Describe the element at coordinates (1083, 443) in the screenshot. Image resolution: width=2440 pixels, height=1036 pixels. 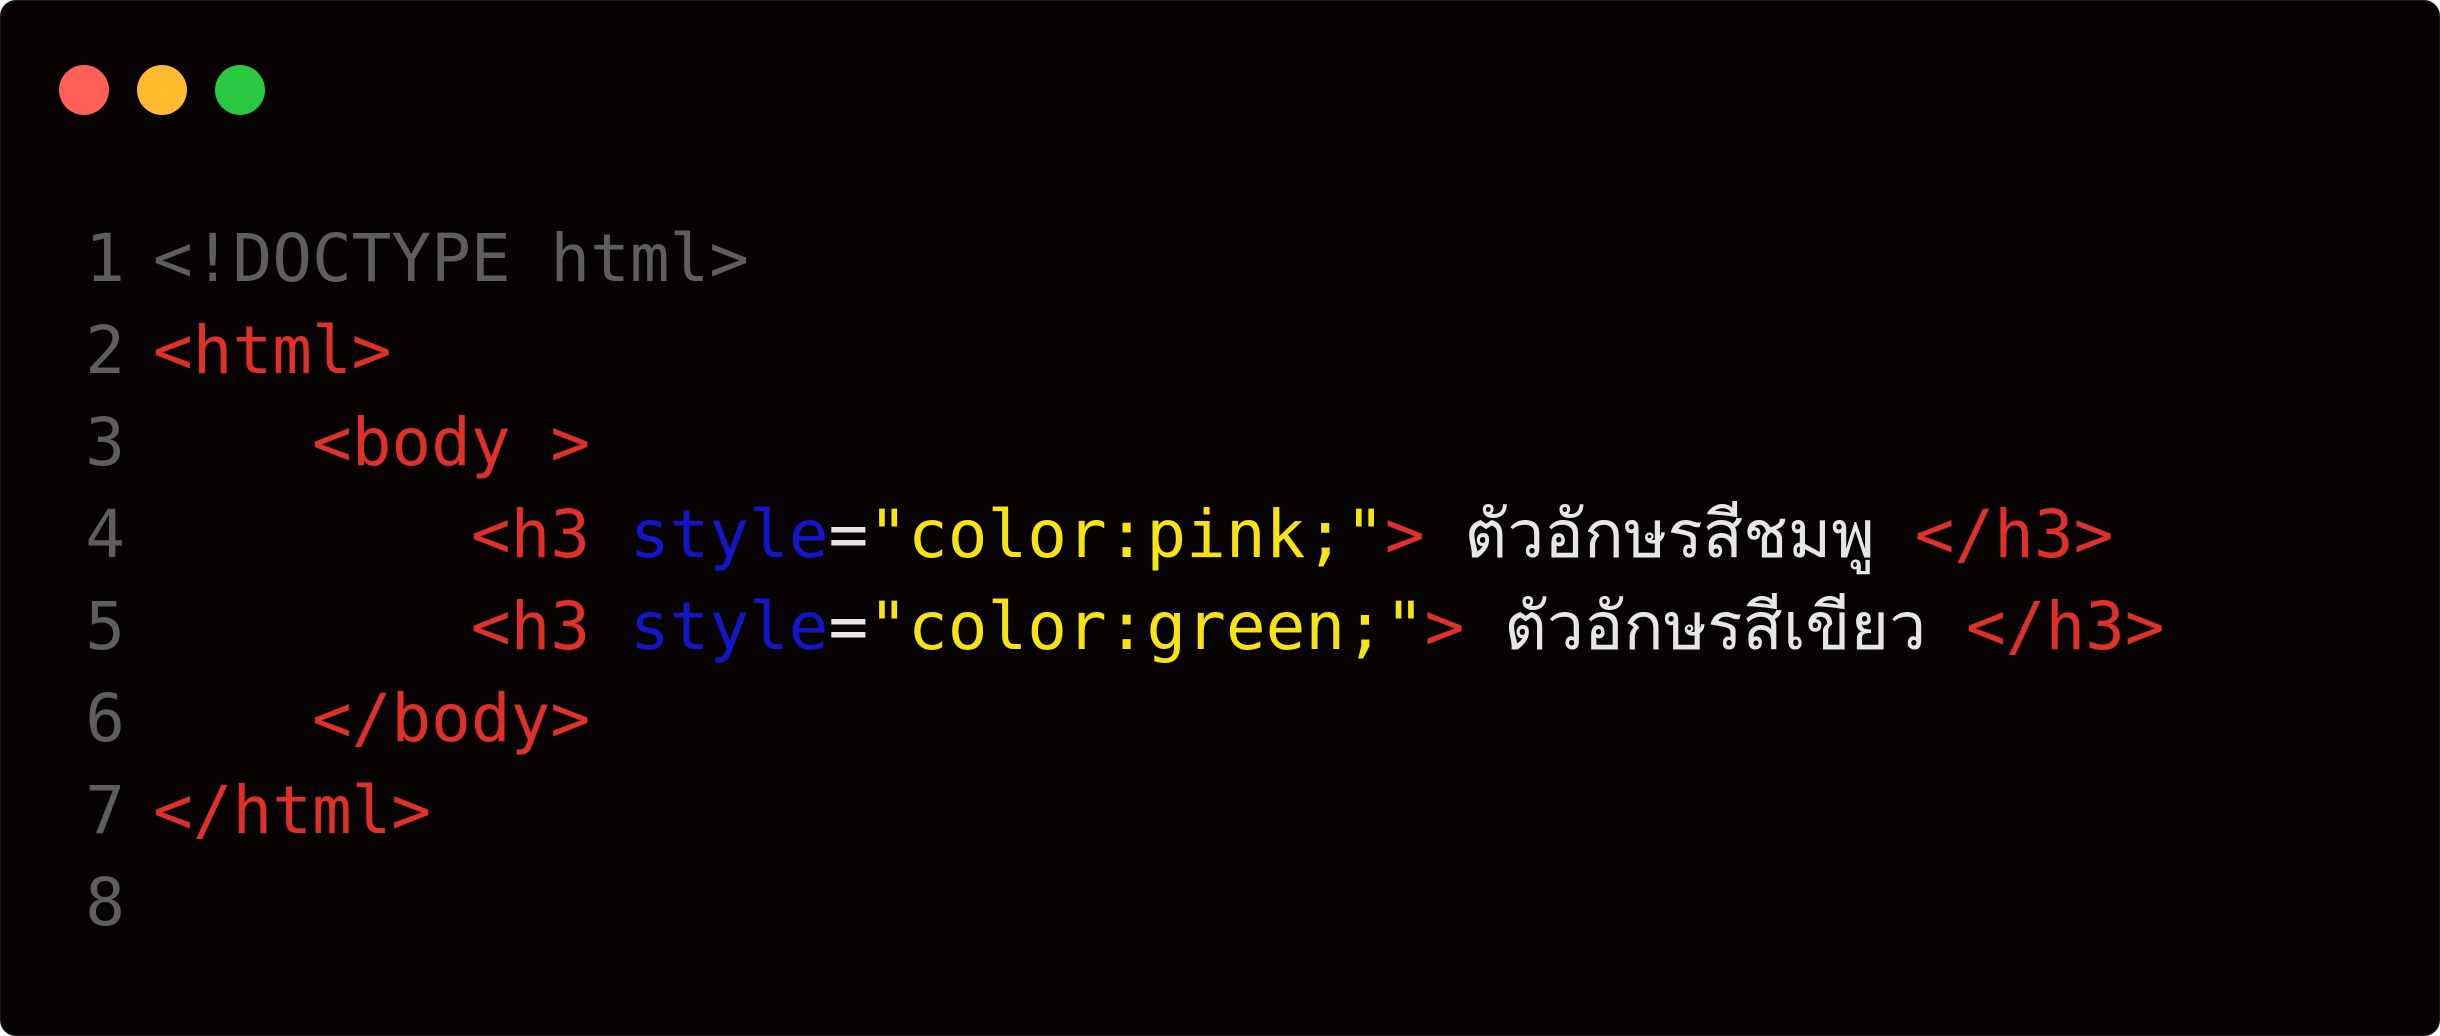
I see `code-line: 3 <body >` at that location.